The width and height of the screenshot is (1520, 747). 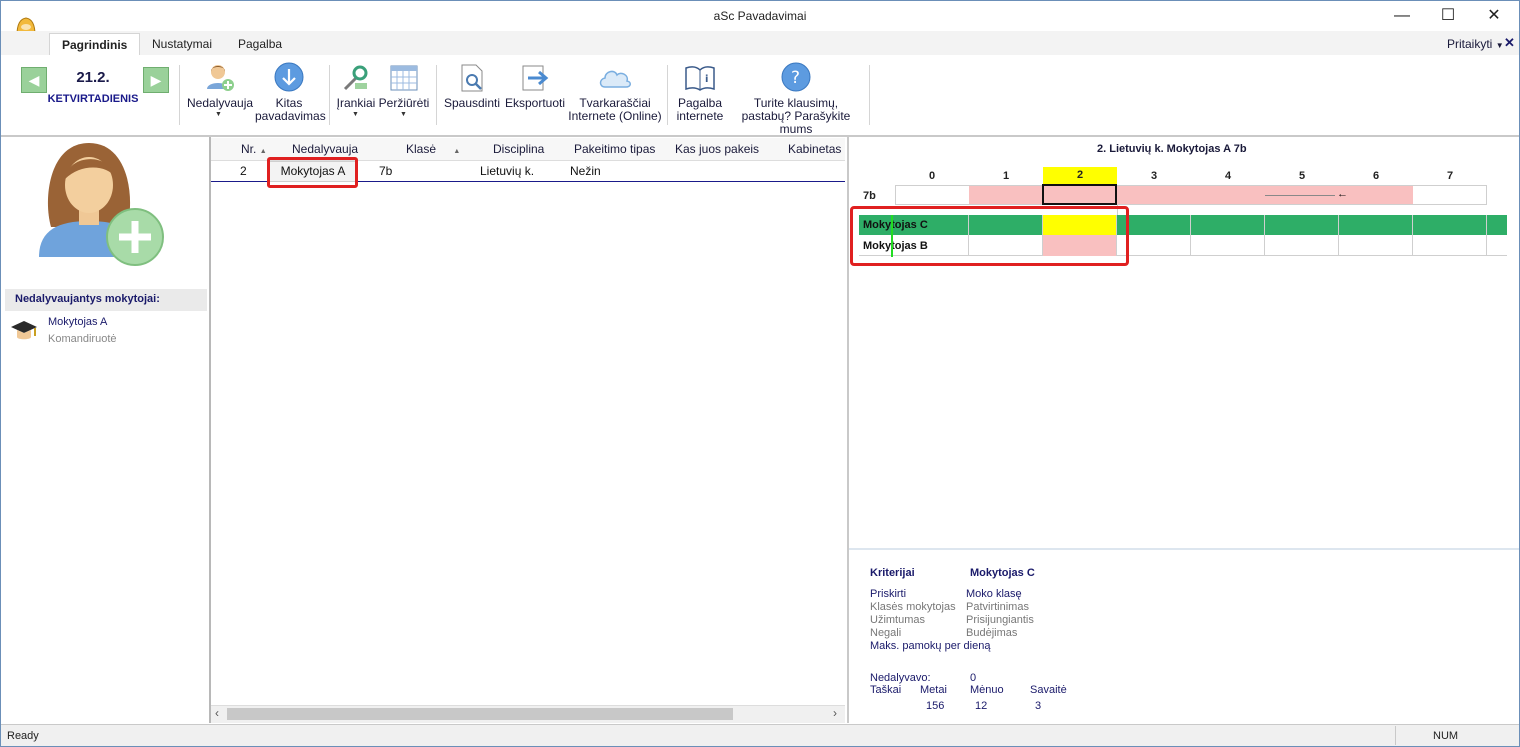 I want to click on timetable-title: 2. Lietuvių k. Mokytojas A 7b, so click(x=1172, y=149).